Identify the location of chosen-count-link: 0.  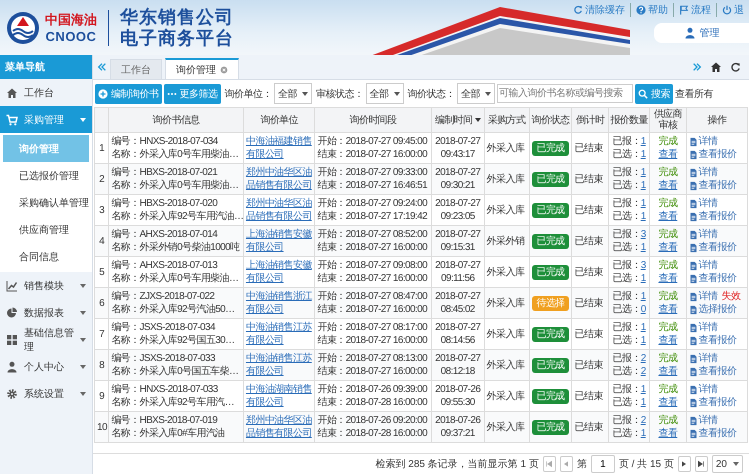
(643, 309).